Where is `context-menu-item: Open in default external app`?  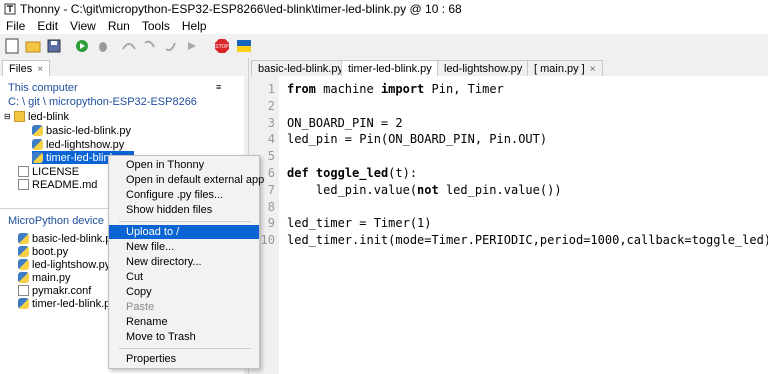
context-menu-item: Open in default external app is located at coordinates (186, 180).